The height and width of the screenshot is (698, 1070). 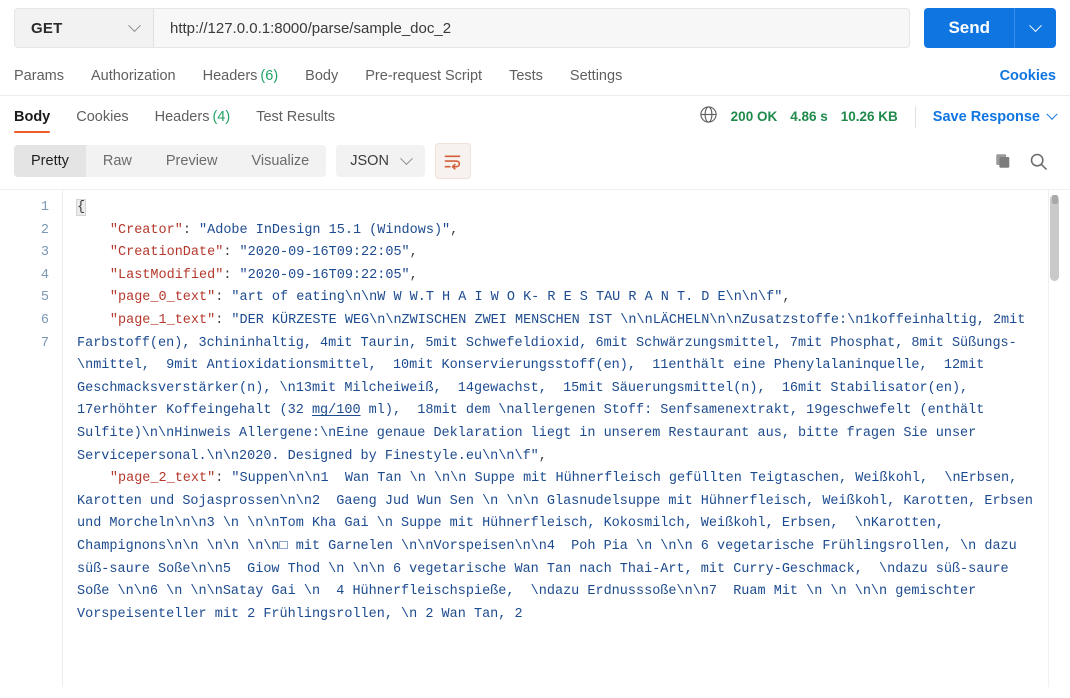 I want to click on response-meta: 200 OK 4.86 s 10.26 KB Save Response, so click(x=878, y=117).